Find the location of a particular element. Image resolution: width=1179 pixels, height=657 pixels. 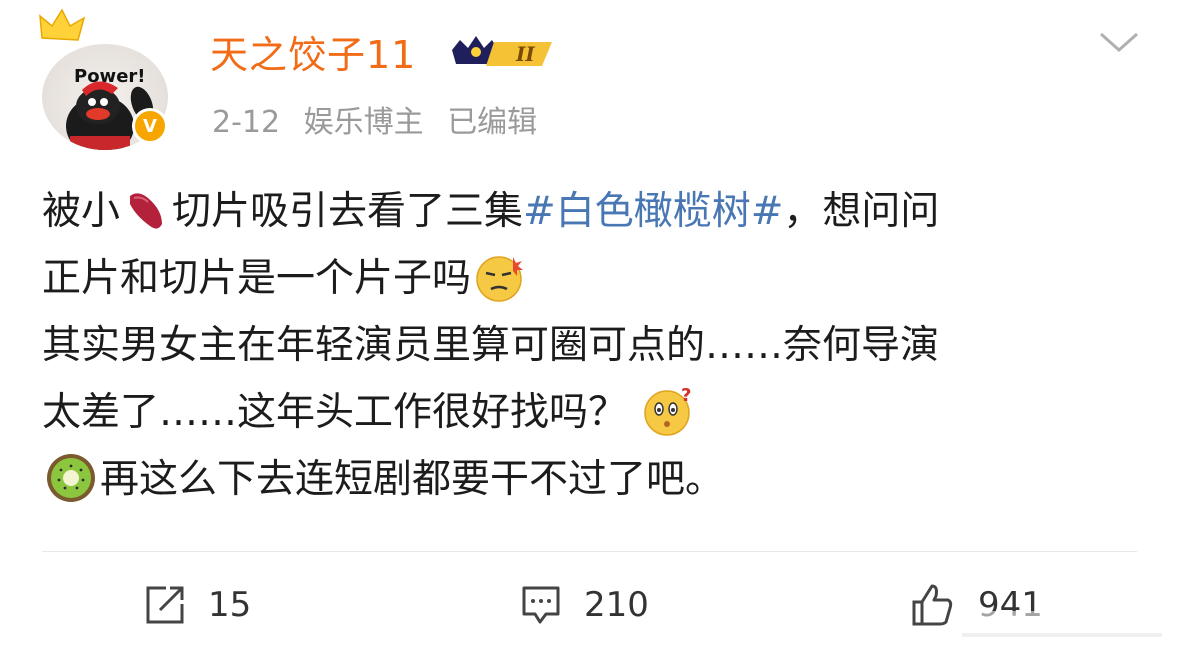

annoyed-face-emoji is located at coordinates (500, 278).